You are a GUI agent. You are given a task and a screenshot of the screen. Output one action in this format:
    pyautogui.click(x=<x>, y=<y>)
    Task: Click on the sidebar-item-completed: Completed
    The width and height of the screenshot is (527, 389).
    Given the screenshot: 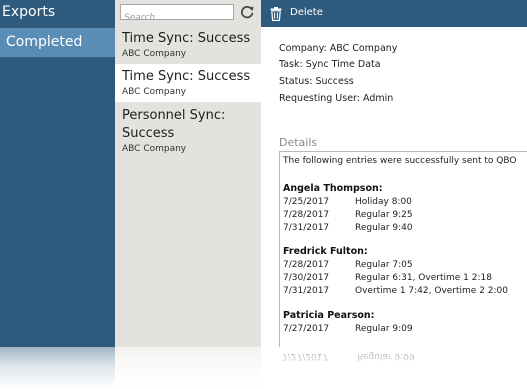 What is the action you would take?
    pyautogui.click(x=57, y=42)
    